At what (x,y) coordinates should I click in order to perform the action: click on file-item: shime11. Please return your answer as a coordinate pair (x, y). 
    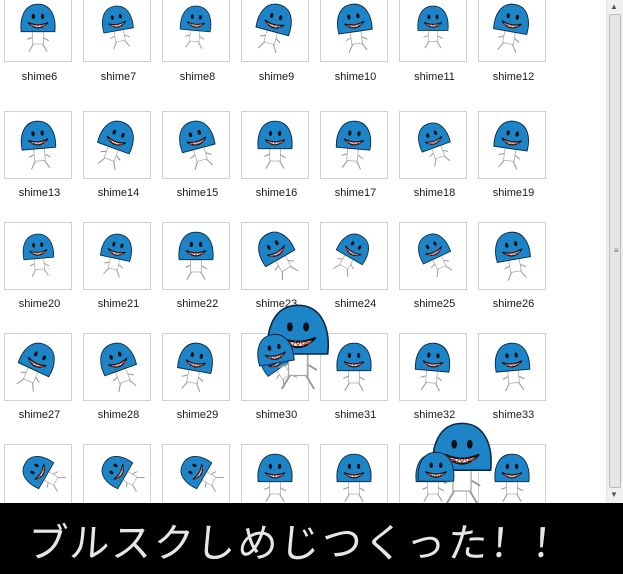
    Looking at the image, I should click on (434, 55).